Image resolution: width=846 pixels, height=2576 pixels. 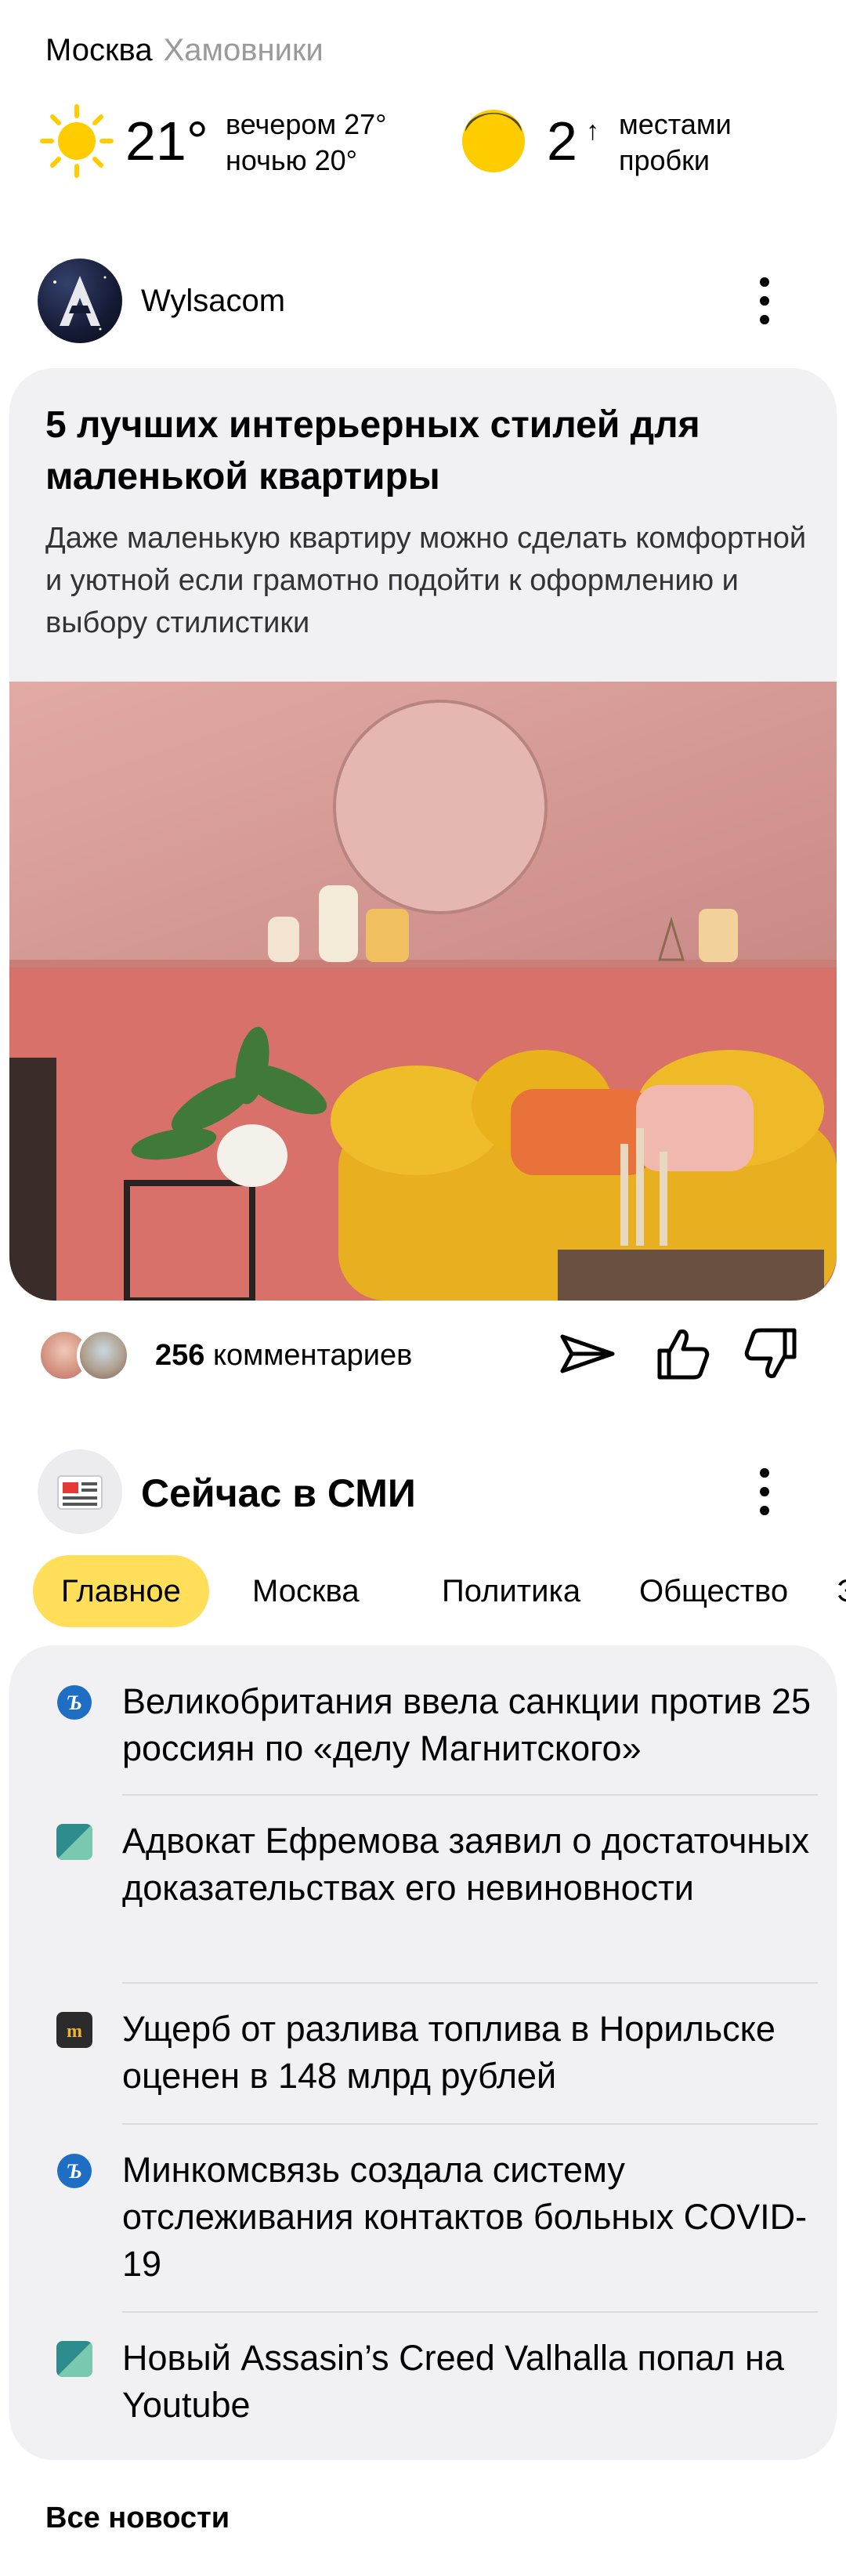 I want to click on article-channel-header: Wylsacom, so click(x=423, y=302).